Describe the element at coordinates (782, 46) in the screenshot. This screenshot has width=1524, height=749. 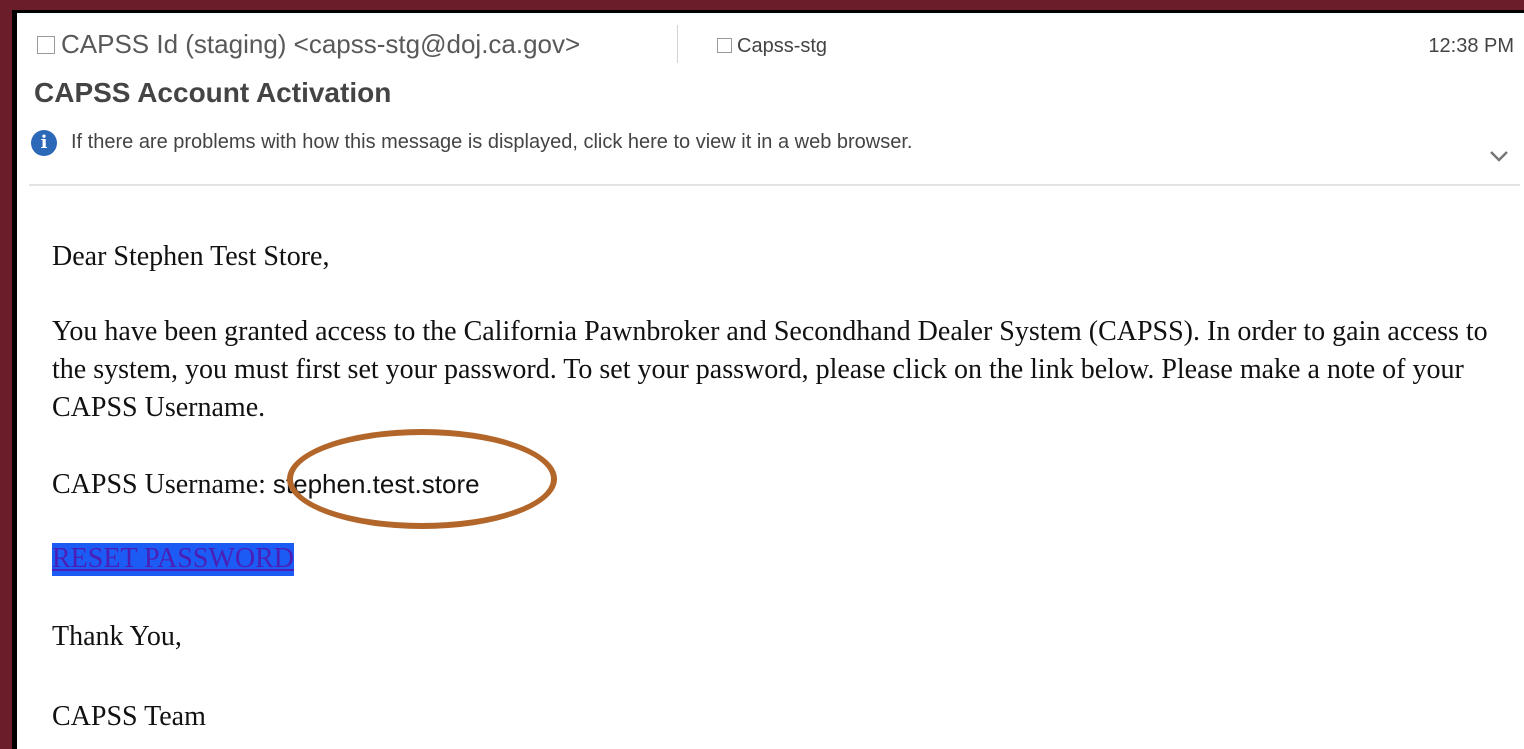
I see `recipient-text: Capss-stg` at that location.